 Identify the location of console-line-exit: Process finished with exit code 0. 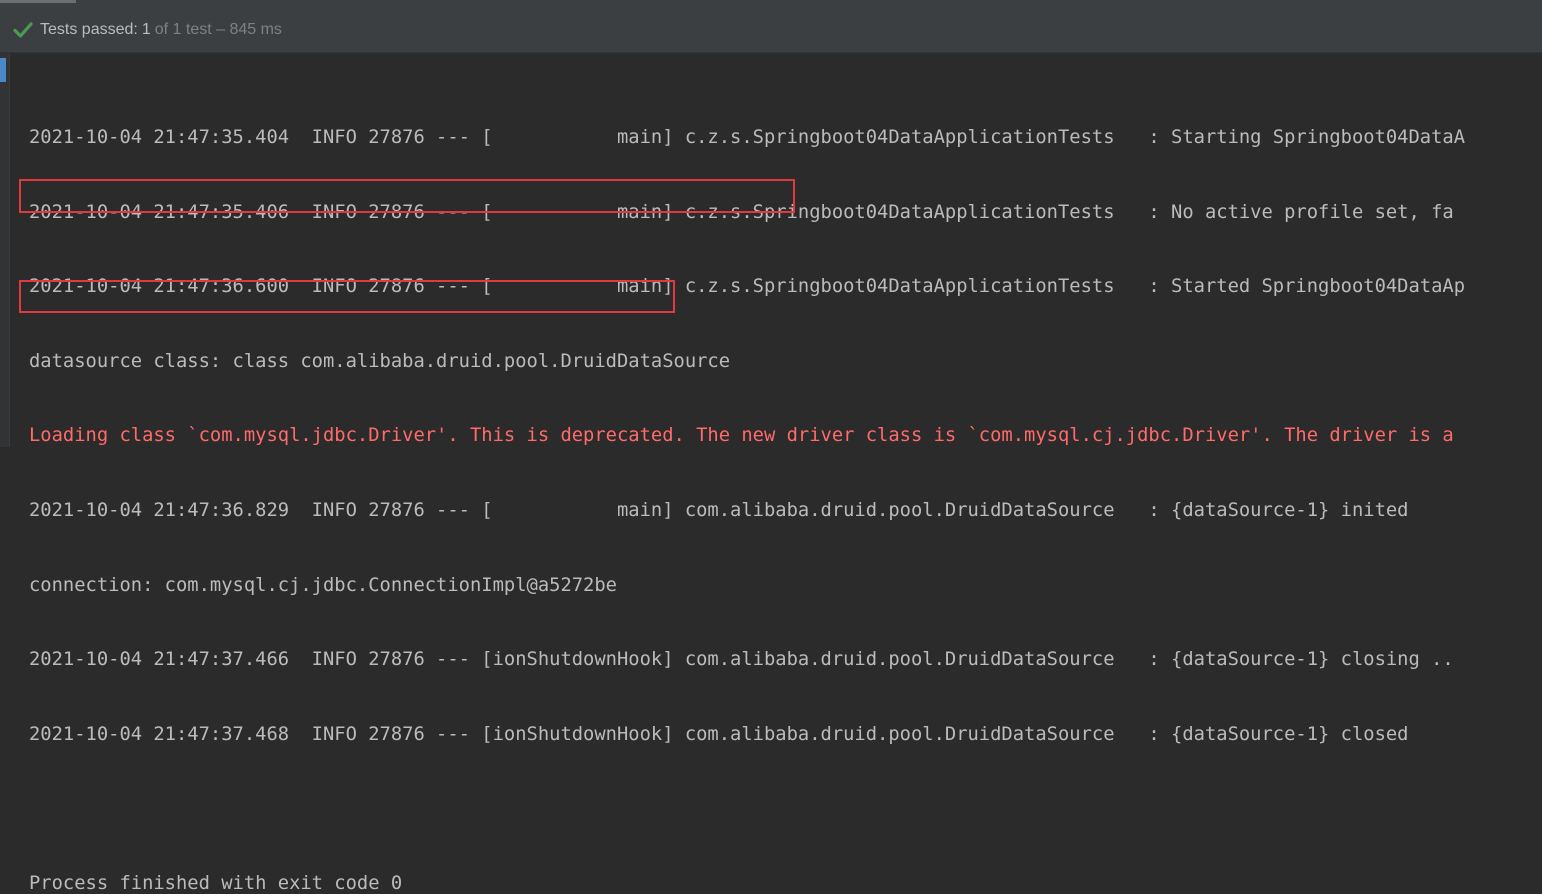
(216, 883).